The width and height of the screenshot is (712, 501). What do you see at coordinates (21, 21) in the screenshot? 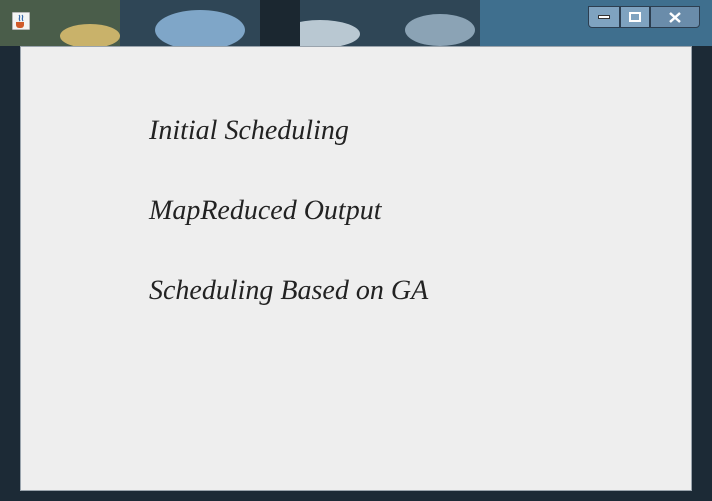
I see `coffee-cup-icon` at bounding box center [21, 21].